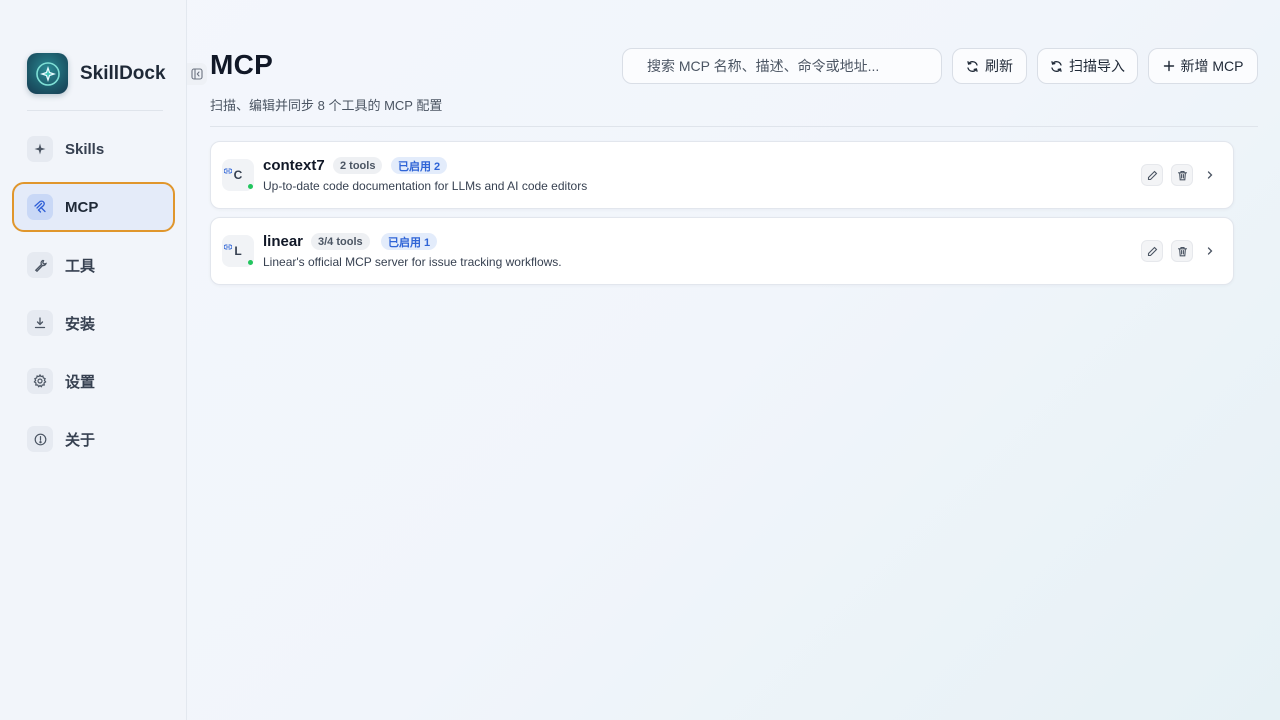  Describe the element at coordinates (1212, 66) in the screenshot. I see `add-mcp-label: 新增 MCP` at that location.